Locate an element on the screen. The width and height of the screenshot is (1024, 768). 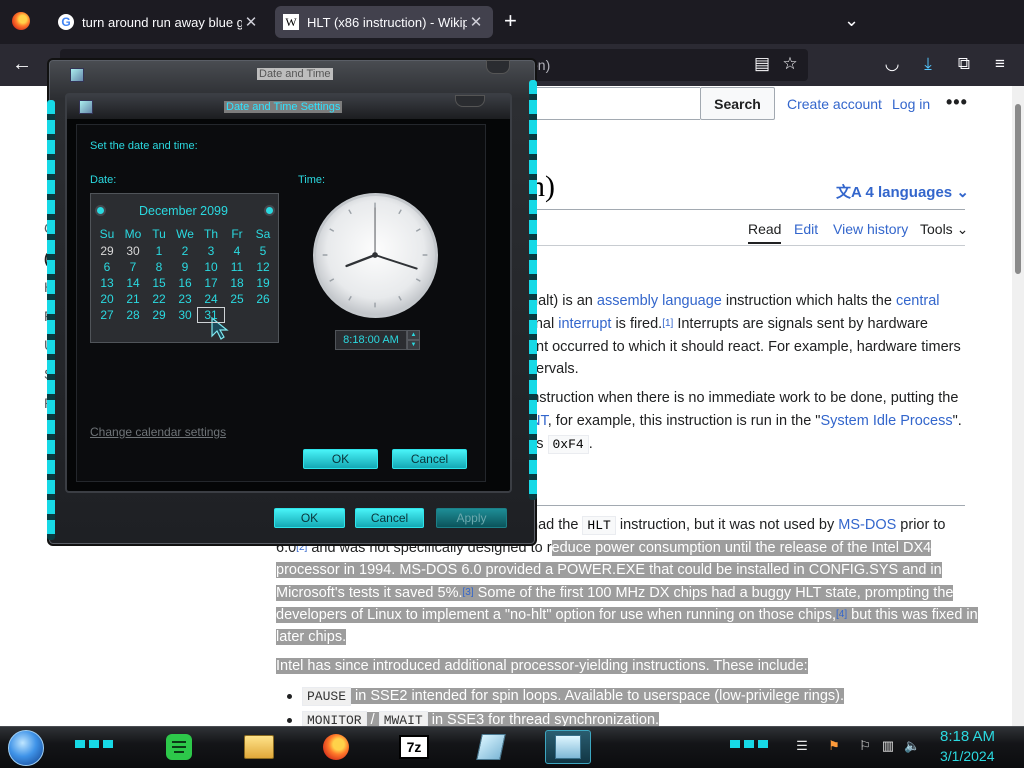
calendar-day: 21 is located at coordinates (133, 299).